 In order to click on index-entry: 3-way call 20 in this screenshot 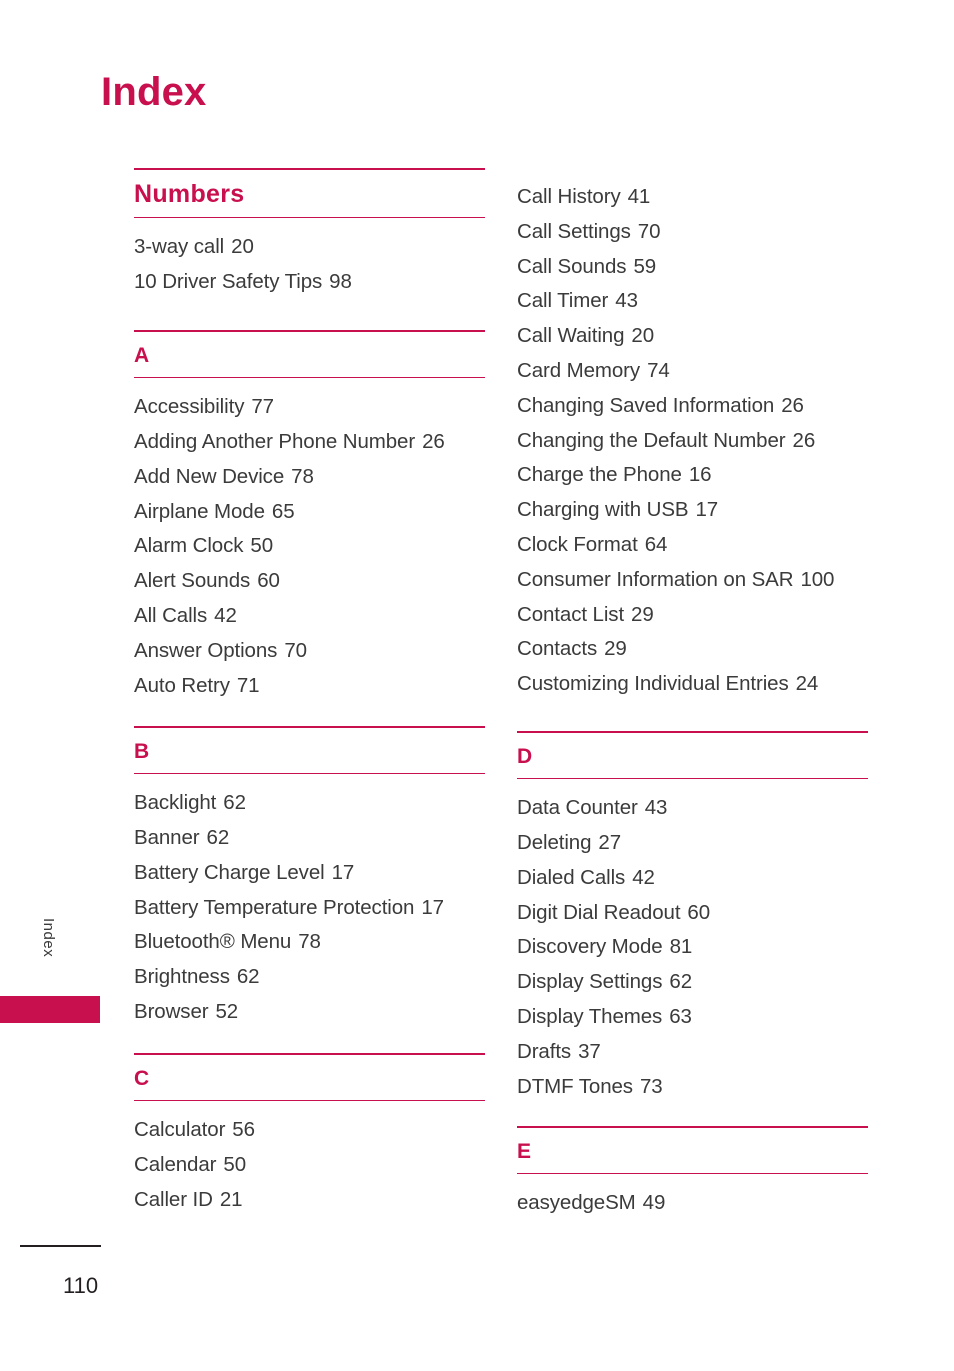, I will do `click(309, 247)`.